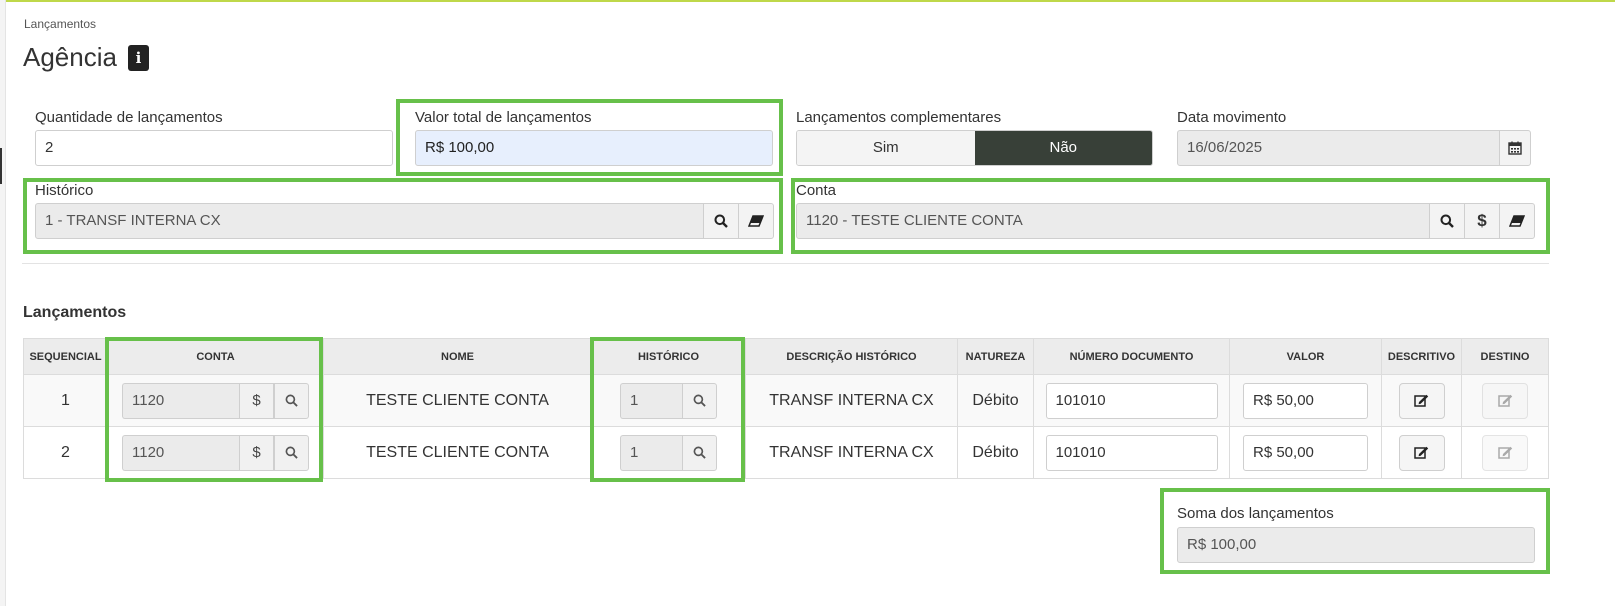 The width and height of the screenshot is (1615, 606). Describe the element at coordinates (503, 117) in the screenshot. I see `valor-total-label: Valor total de lançamentos` at that location.